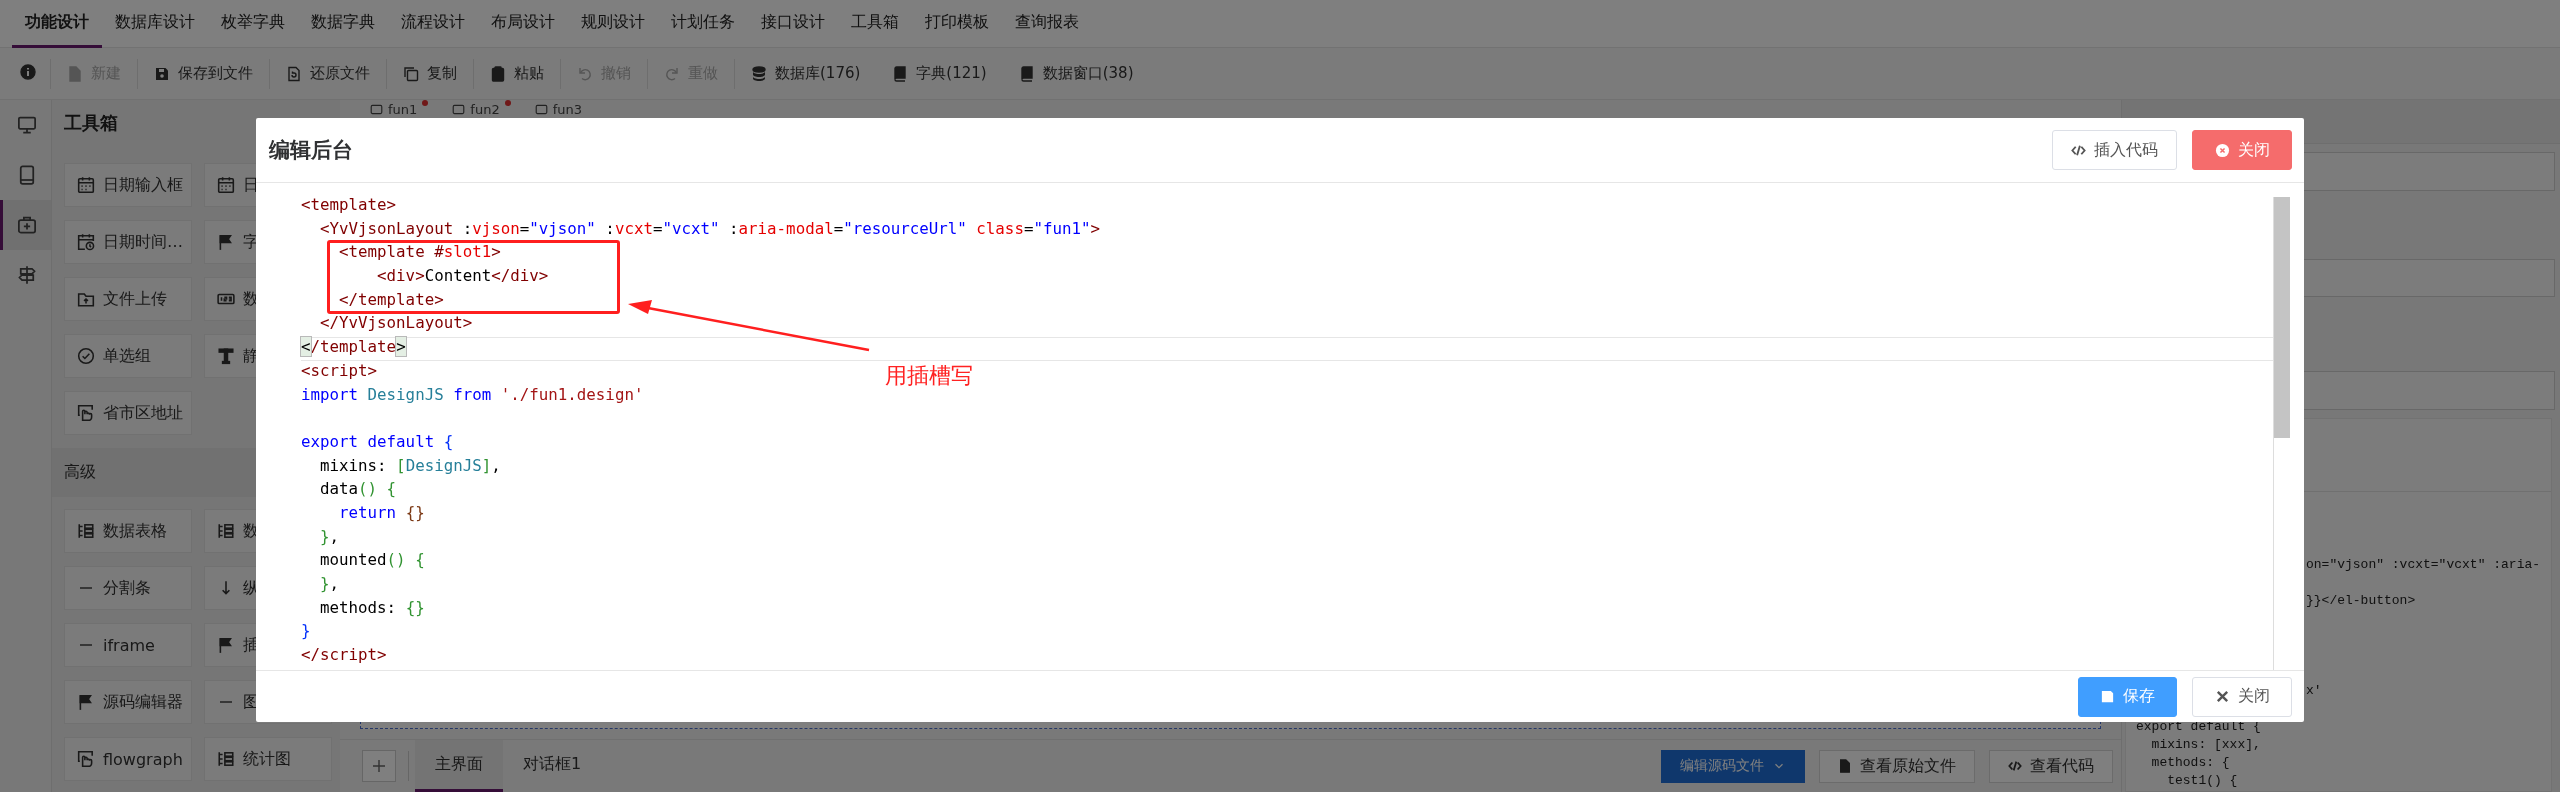 The image size is (2560, 792). What do you see at coordinates (462, 277) in the screenshot?
I see `code-line: <div>Content</div>` at bounding box center [462, 277].